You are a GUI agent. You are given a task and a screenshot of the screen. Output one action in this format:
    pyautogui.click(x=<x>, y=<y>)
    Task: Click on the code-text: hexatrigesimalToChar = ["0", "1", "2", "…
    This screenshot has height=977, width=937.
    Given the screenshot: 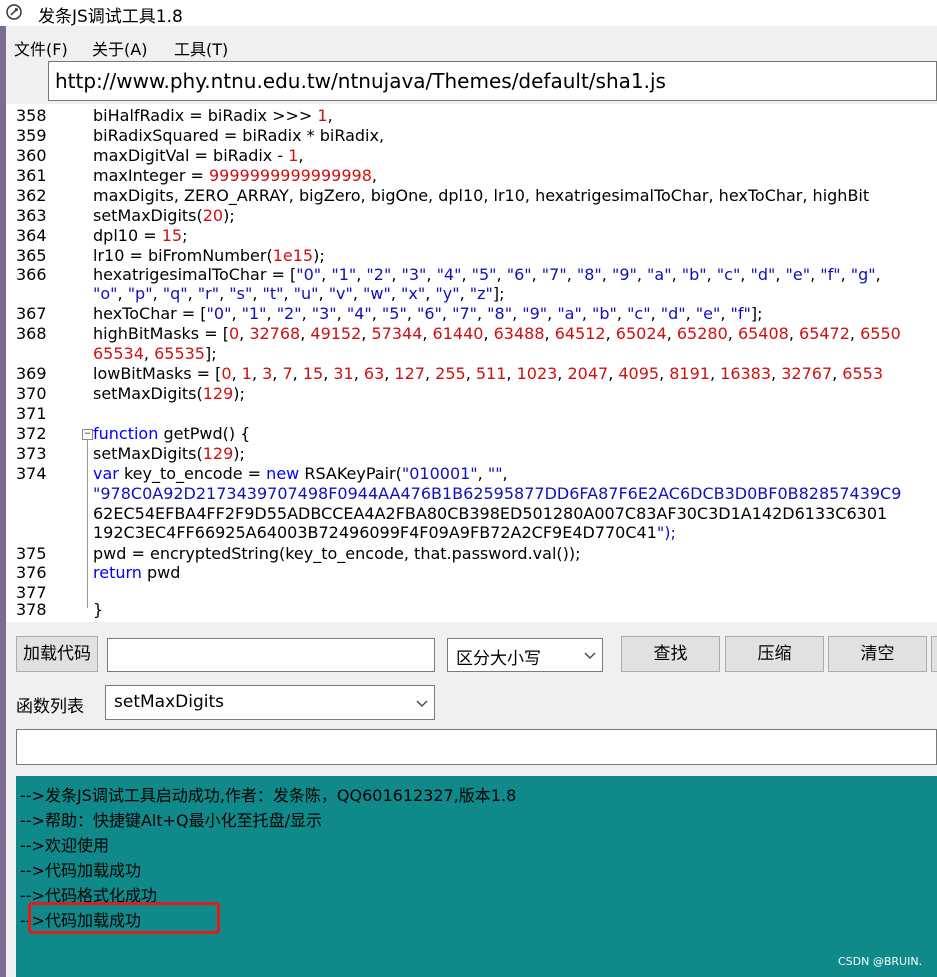 What is the action you would take?
    pyautogui.click(x=487, y=274)
    